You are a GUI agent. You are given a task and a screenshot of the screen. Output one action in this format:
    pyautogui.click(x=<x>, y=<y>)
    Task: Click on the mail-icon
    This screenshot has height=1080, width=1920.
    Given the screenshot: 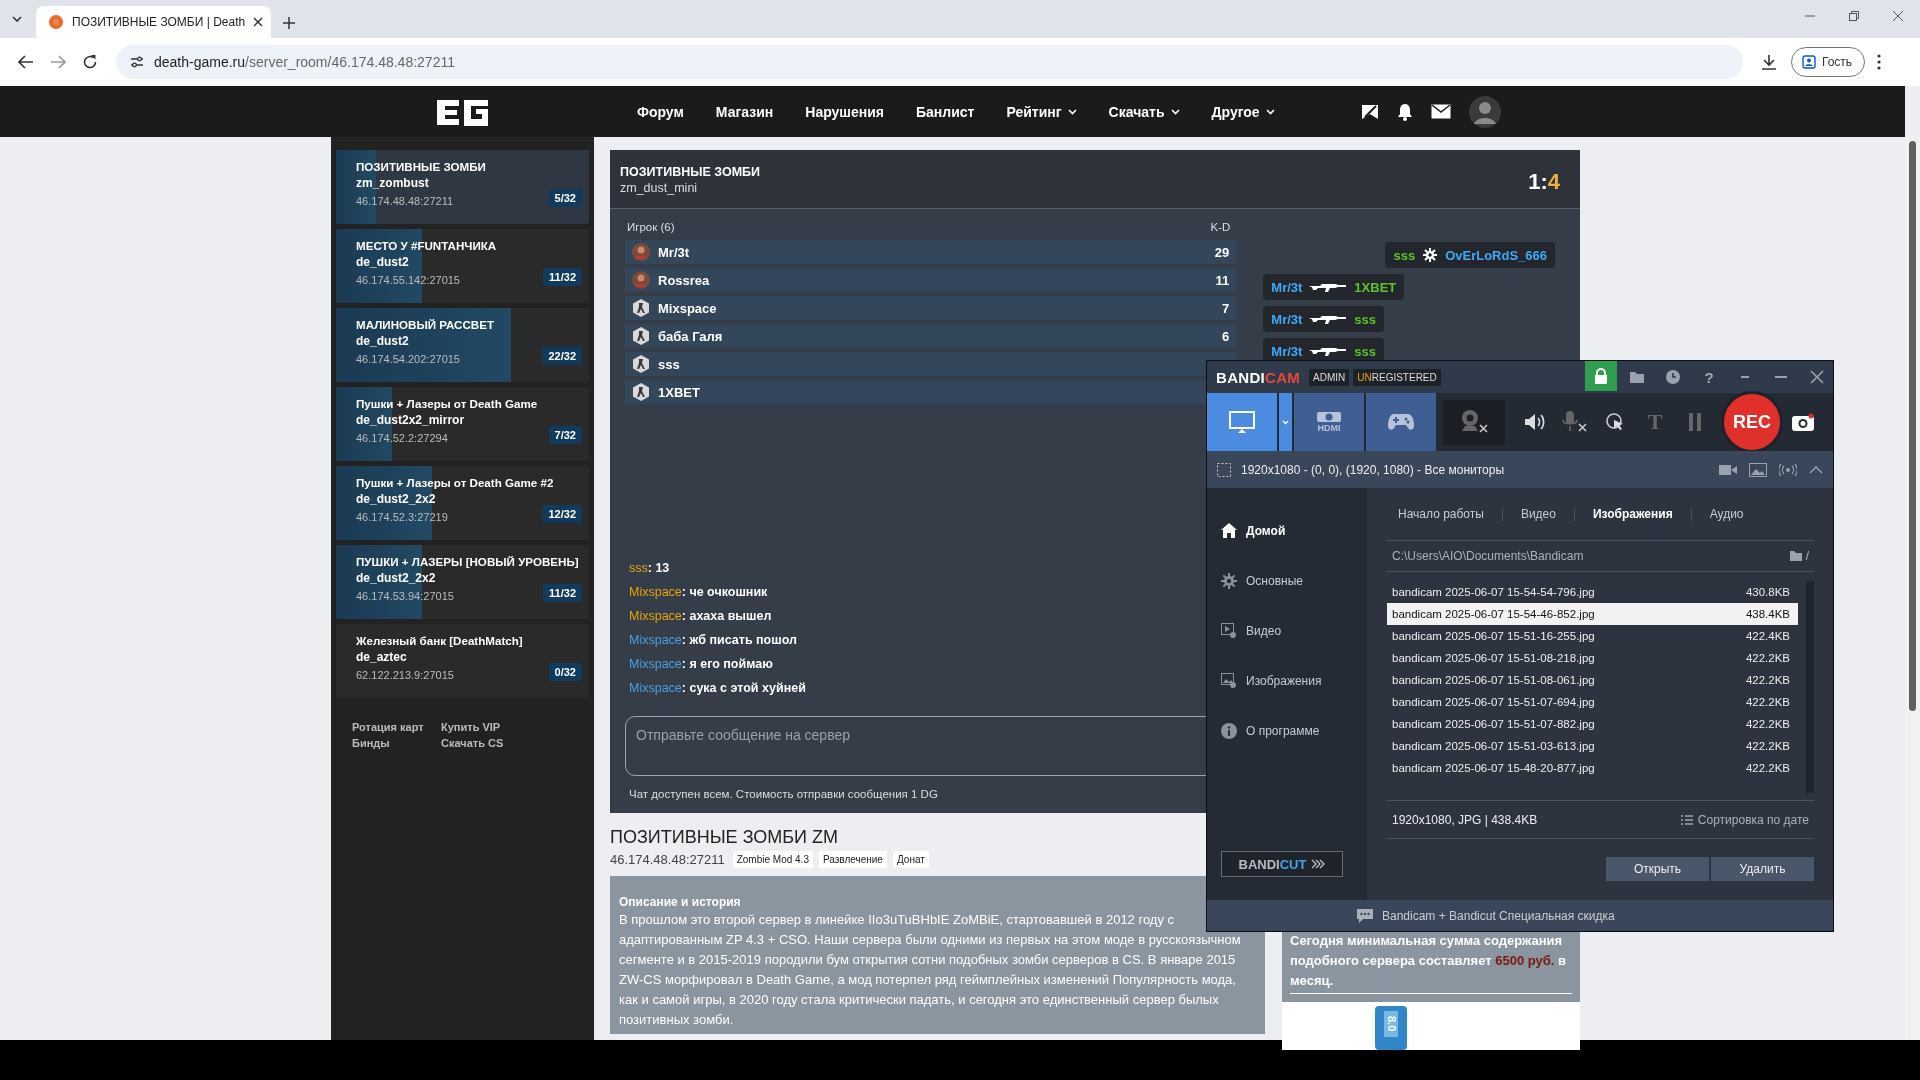 What is the action you would take?
    pyautogui.click(x=1440, y=111)
    